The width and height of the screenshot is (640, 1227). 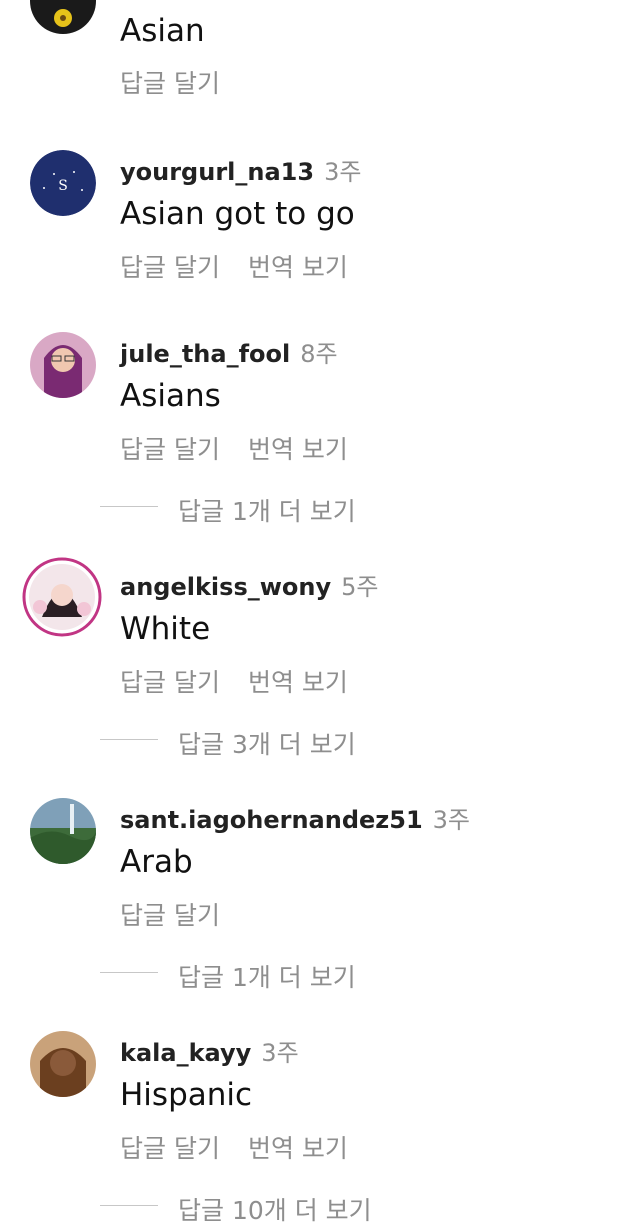 What do you see at coordinates (319, 354) in the screenshot?
I see `timestamp: 8주` at bounding box center [319, 354].